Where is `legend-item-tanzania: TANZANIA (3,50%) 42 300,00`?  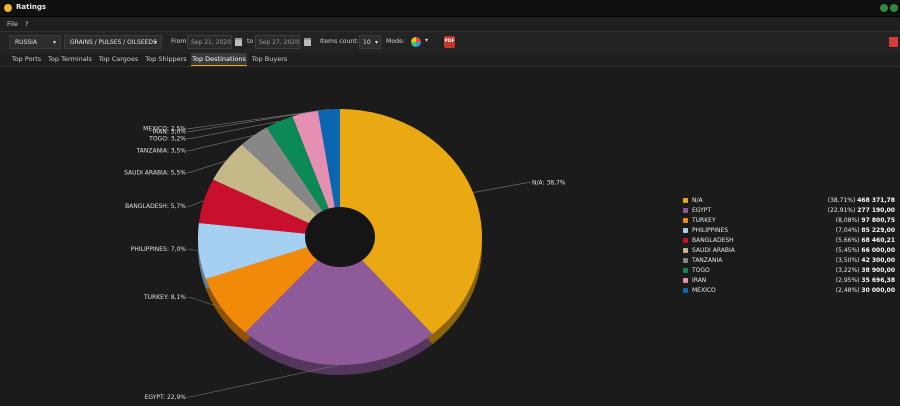 legend-item-tanzania: TANZANIA (3,50%) 42 300,00 is located at coordinates (789, 261).